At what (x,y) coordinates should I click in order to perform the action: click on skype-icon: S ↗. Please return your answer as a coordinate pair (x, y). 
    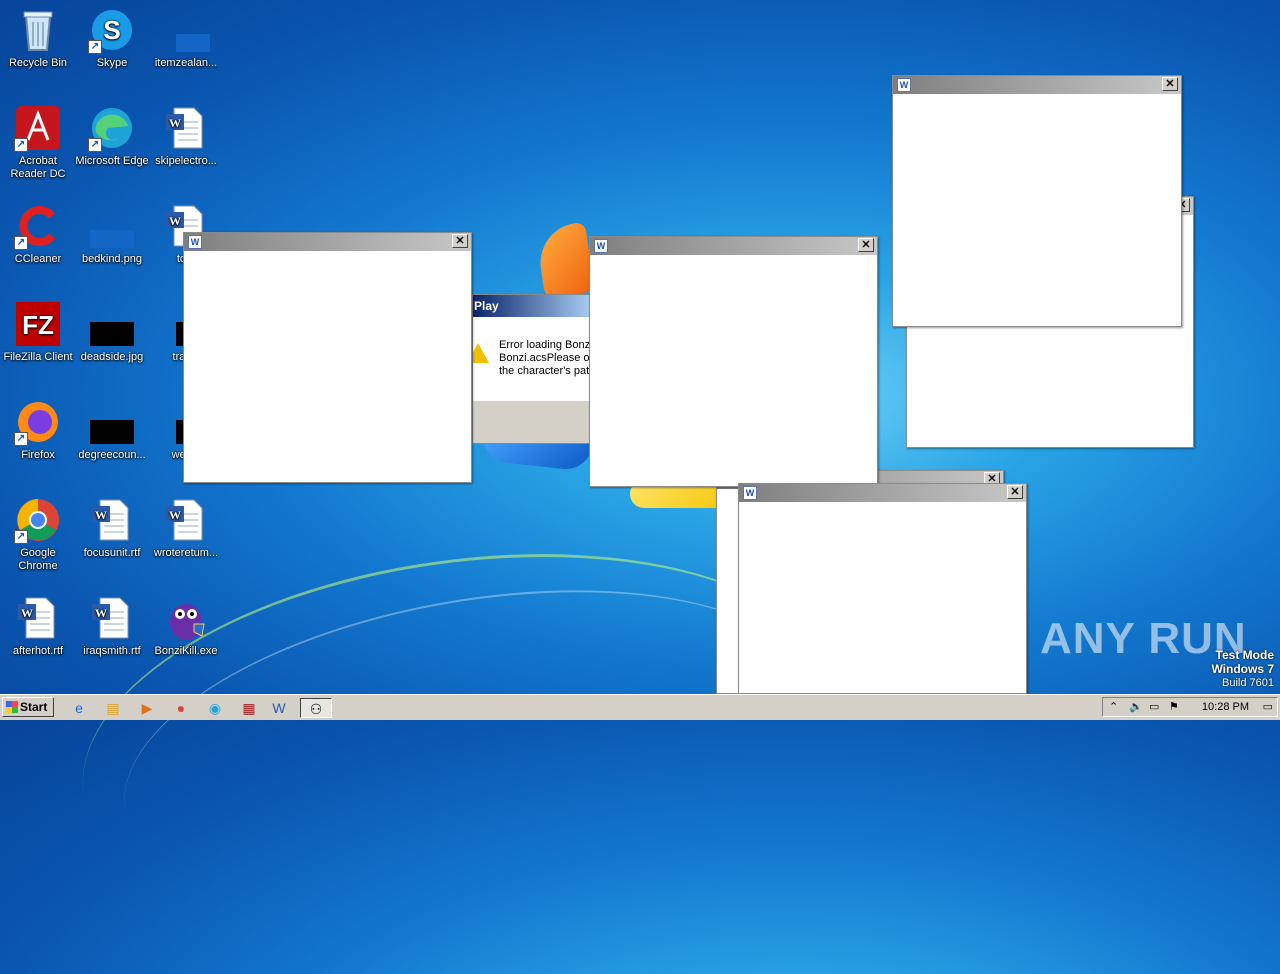
    Looking at the image, I should click on (112, 30).